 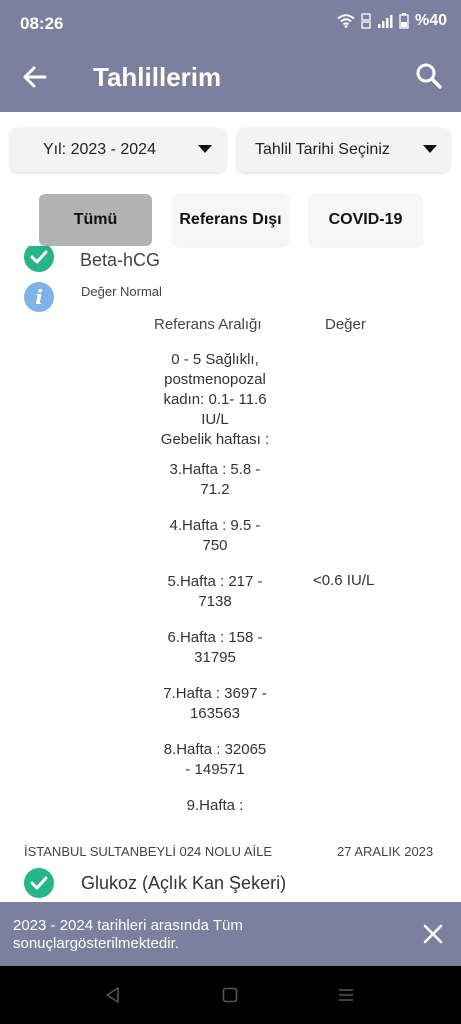 What do you see at coordinates (208, 324) in the screenshot?
I see `reference-column-header: Referans Aralığı` at bounding box center [208, 324].